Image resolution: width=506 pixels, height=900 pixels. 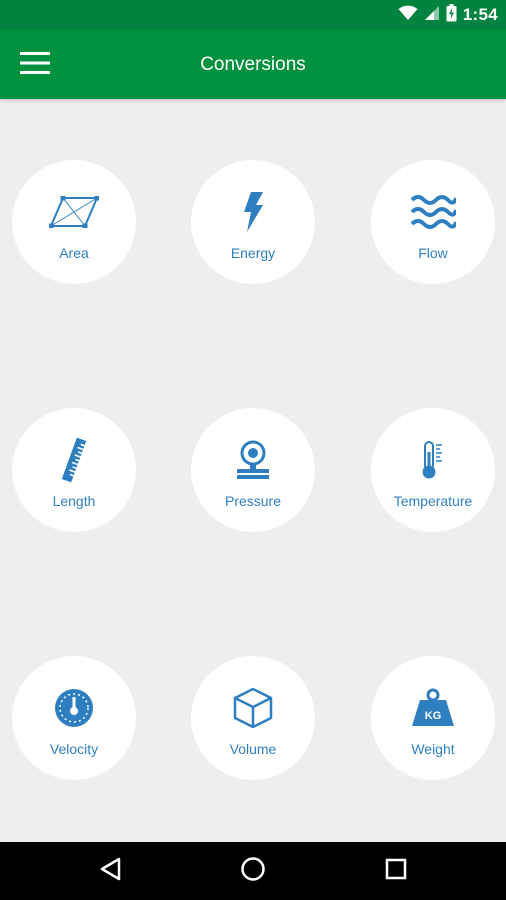 I want to click on pressure-icon, so click(x=253, y=460).